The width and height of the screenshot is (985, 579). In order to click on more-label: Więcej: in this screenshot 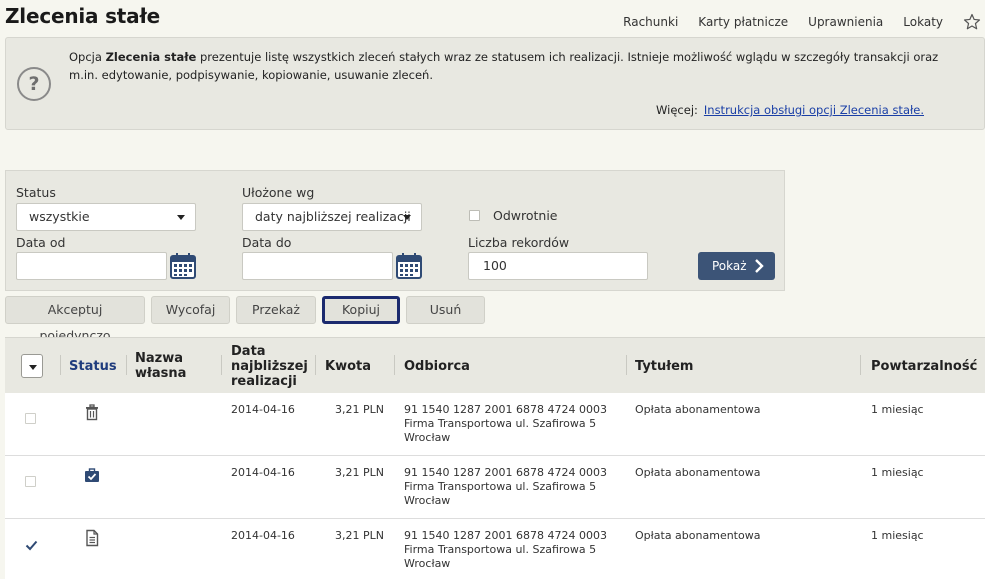, I will do `click(677, 110)`.